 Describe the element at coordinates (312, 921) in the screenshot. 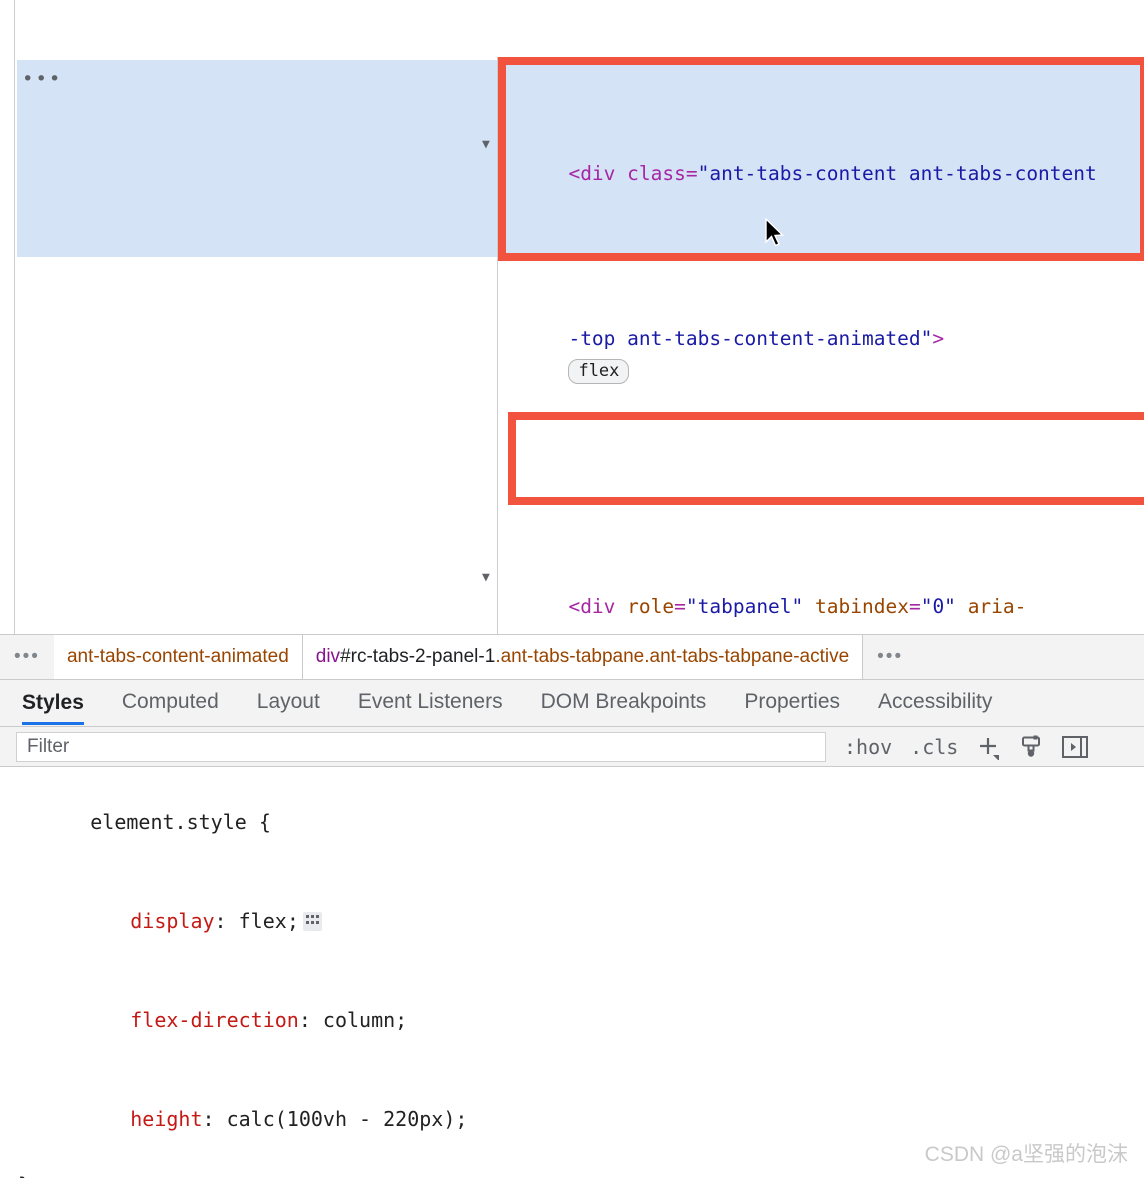

I see `flexbox-editor-icon` at that location.